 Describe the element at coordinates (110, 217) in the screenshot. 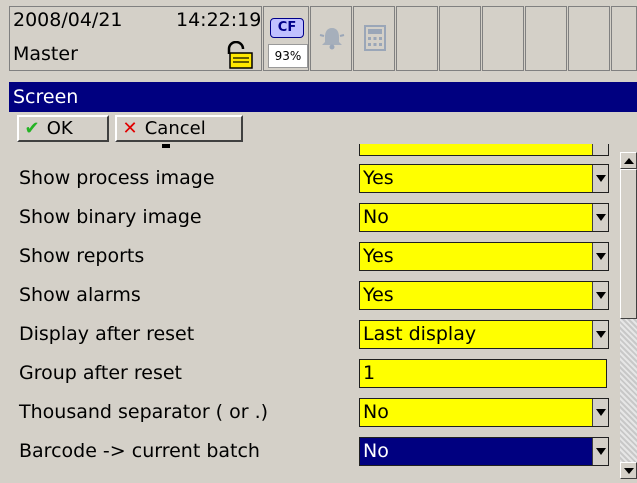

I see `setting-label: Show binary image` at that location.